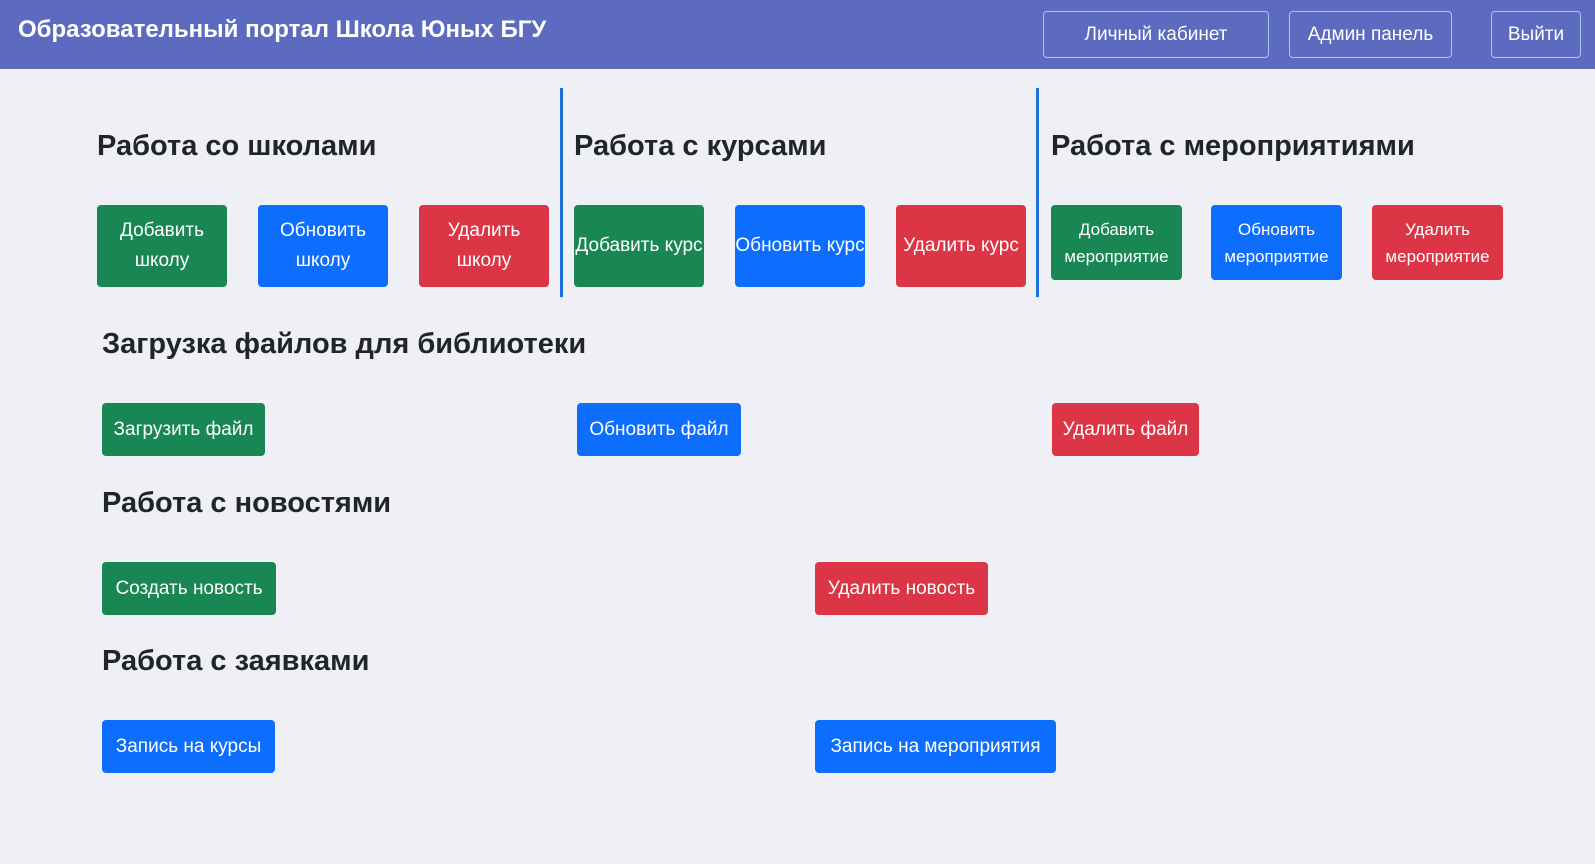  I want to click on logout-button: Выйти, so click(1536, 34).